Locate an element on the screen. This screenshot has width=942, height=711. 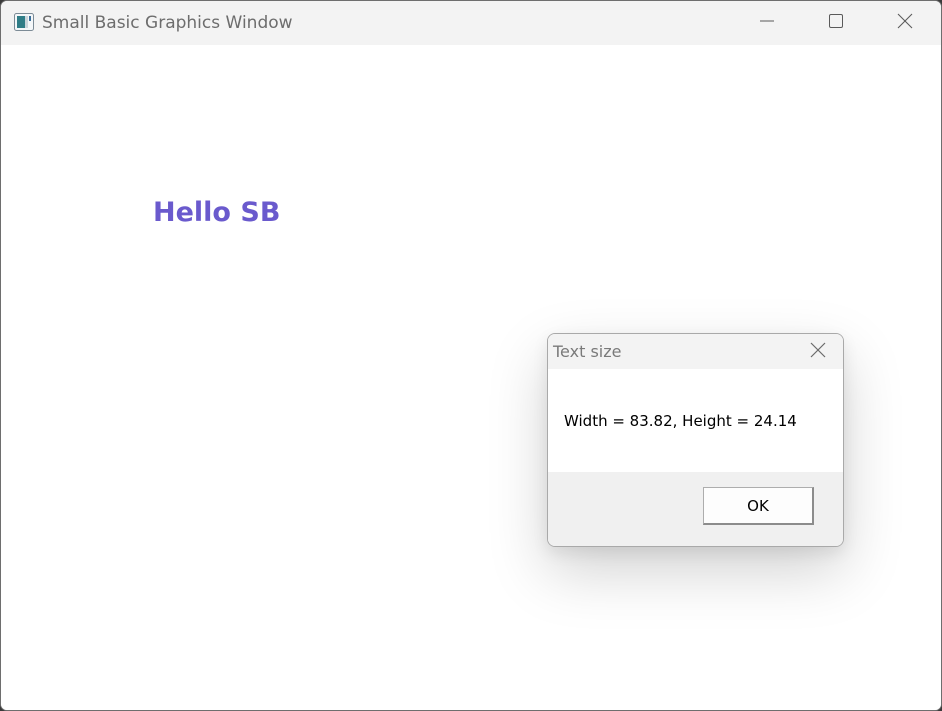
window-titlebar: Small Basic Graphics Window is located at coordinates (471, 23).